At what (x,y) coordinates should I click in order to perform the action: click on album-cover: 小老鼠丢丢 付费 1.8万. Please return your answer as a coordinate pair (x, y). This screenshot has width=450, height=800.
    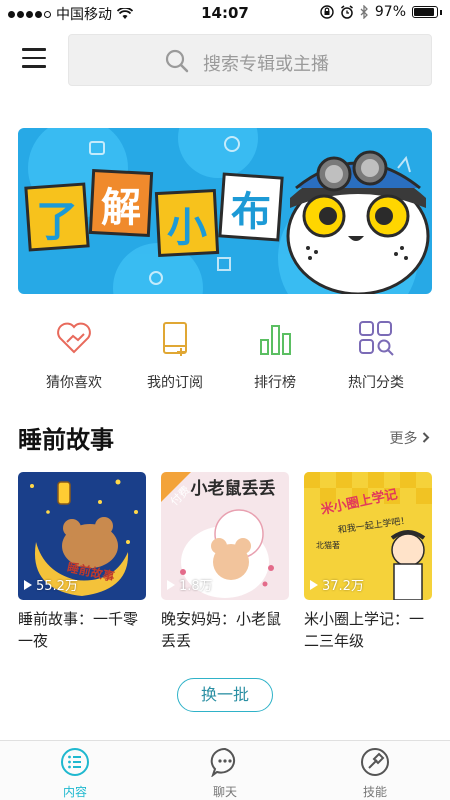
    Looking at the image, I should click on (225, 536).